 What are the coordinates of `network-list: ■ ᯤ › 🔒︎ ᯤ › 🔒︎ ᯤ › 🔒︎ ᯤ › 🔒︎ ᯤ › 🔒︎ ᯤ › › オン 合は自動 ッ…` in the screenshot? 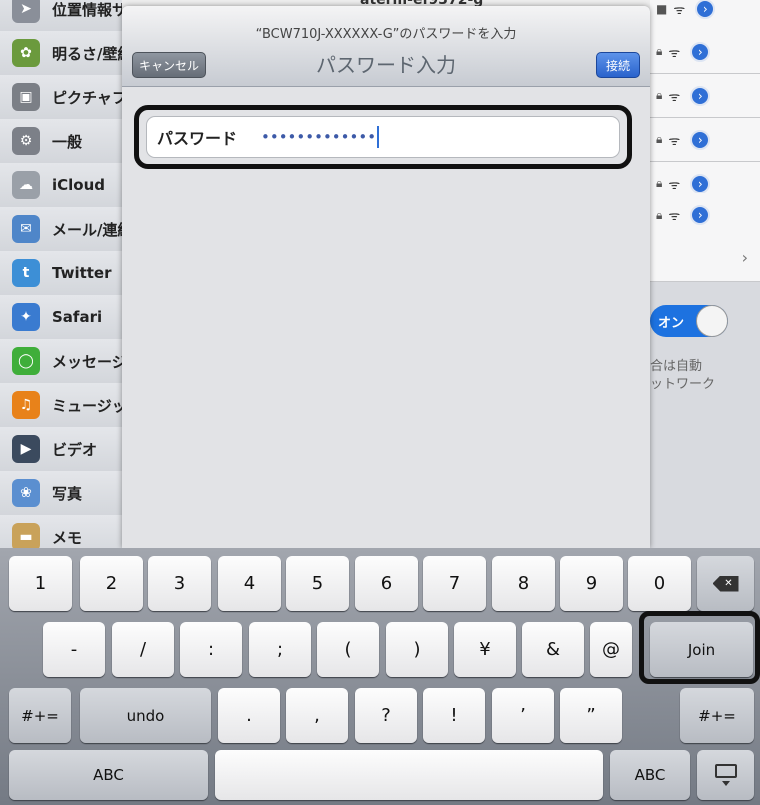 It's located at (705, 274).